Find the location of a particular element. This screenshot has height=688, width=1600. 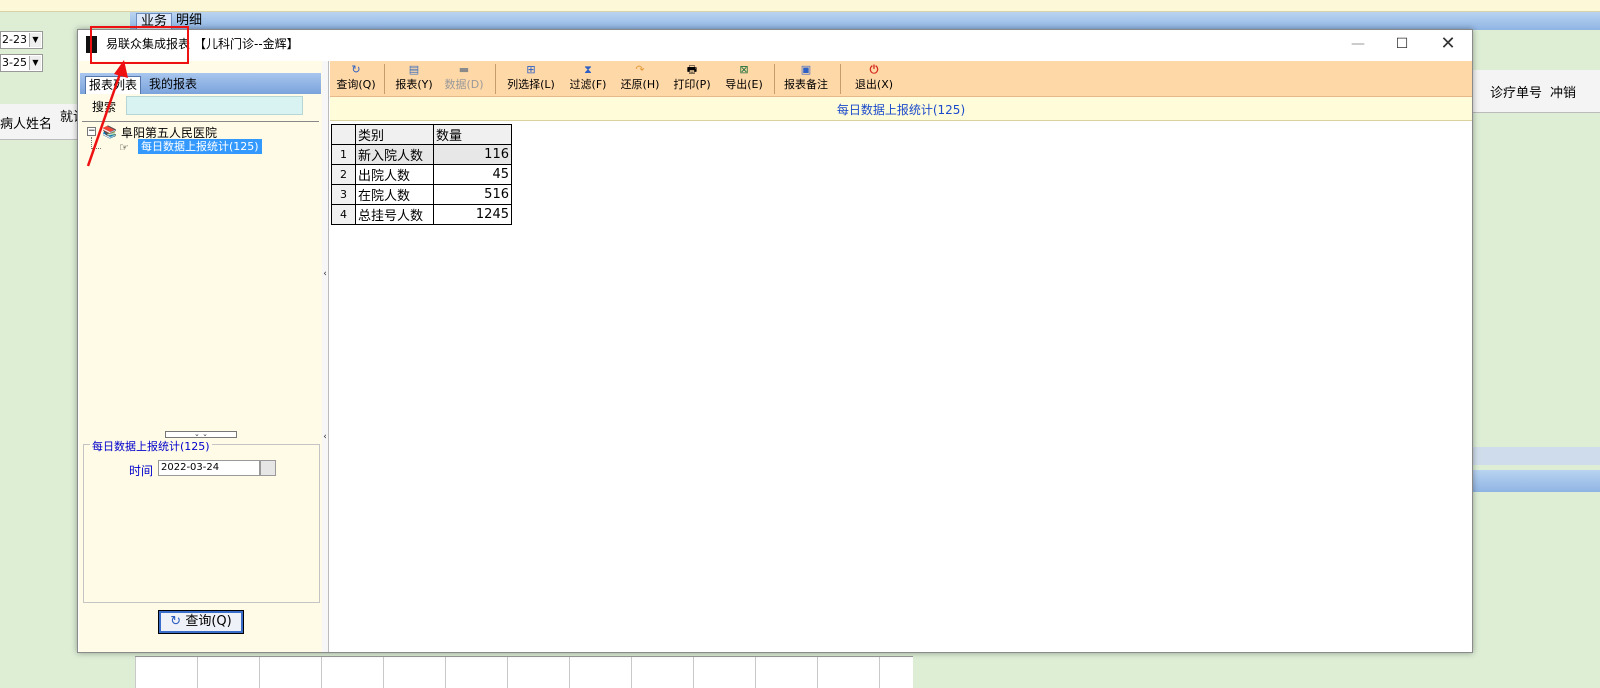

report-notes-button: ▣ 报表备注 is located at coordinates (806, 79).